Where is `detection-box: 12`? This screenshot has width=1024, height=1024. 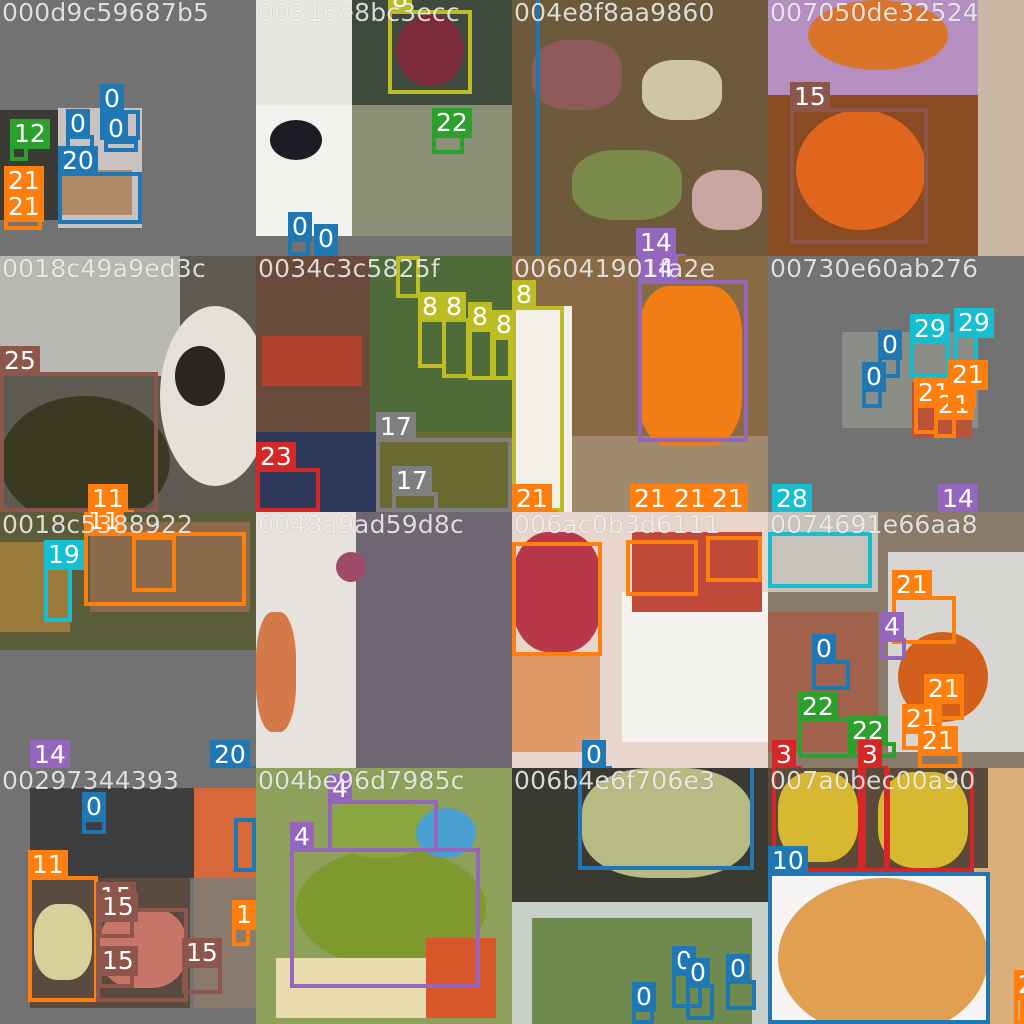 detection-box: 12 is located at coordinates (30, 140).